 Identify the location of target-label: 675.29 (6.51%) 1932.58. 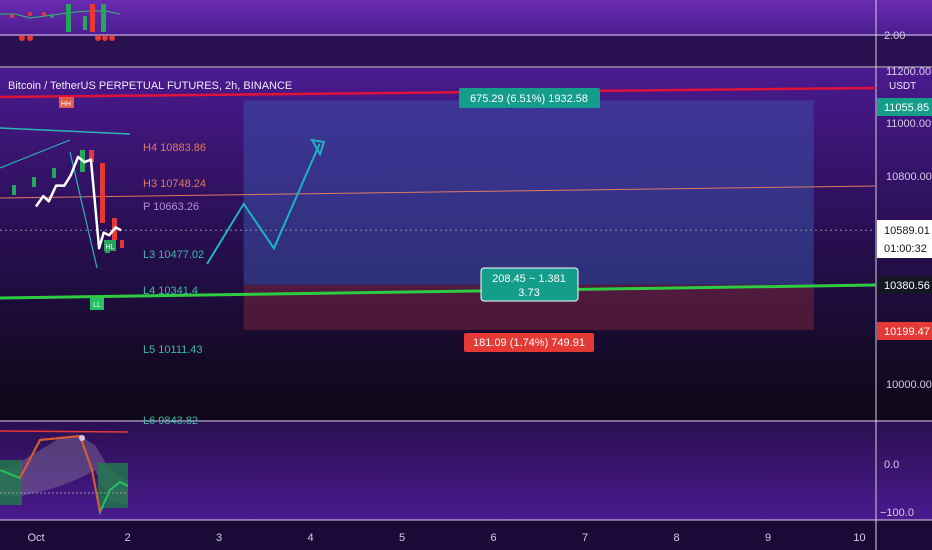
(529, 99).